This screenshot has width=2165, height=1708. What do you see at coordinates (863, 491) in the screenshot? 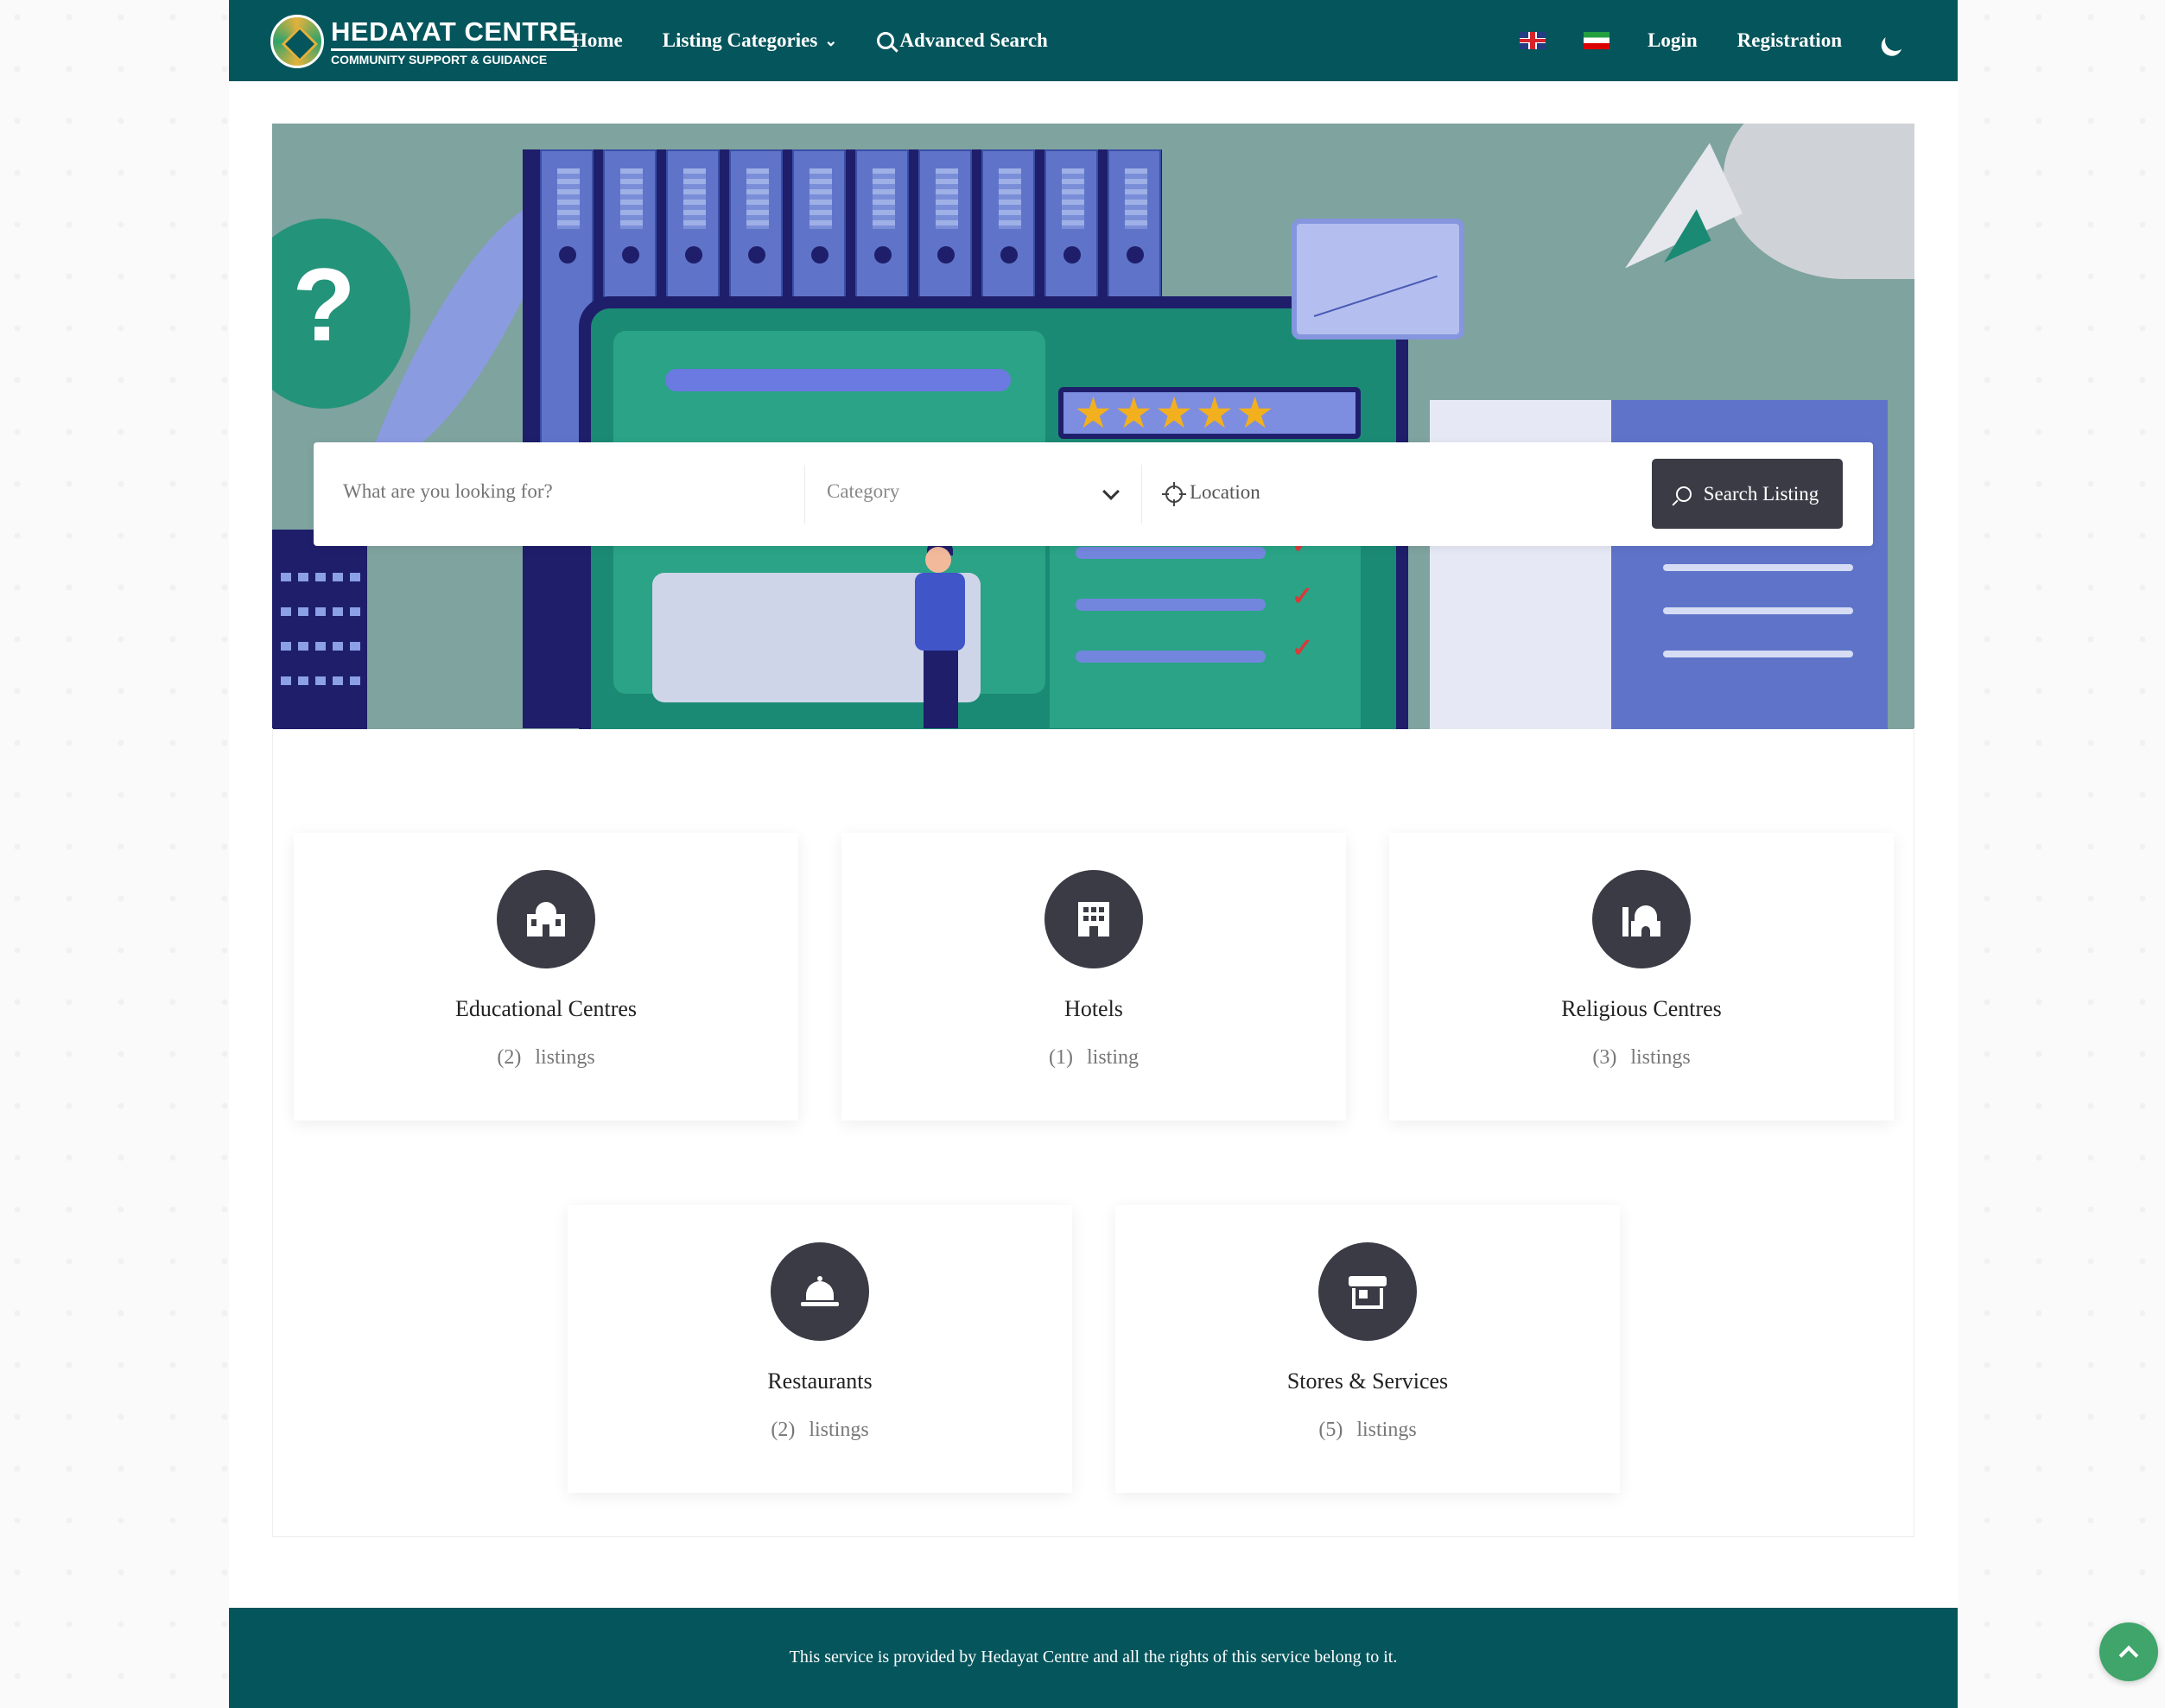
I see `category-select: Category` at bounding box center [863, 491].